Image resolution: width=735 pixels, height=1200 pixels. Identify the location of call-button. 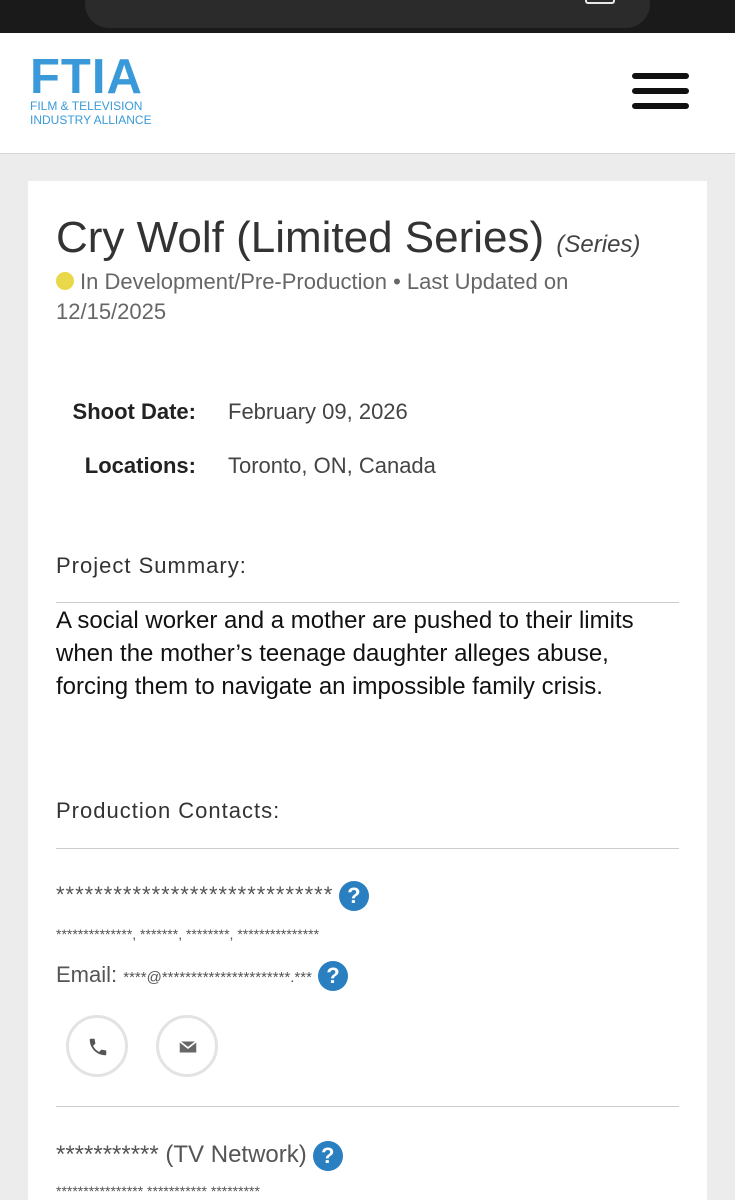
(97, 1046).